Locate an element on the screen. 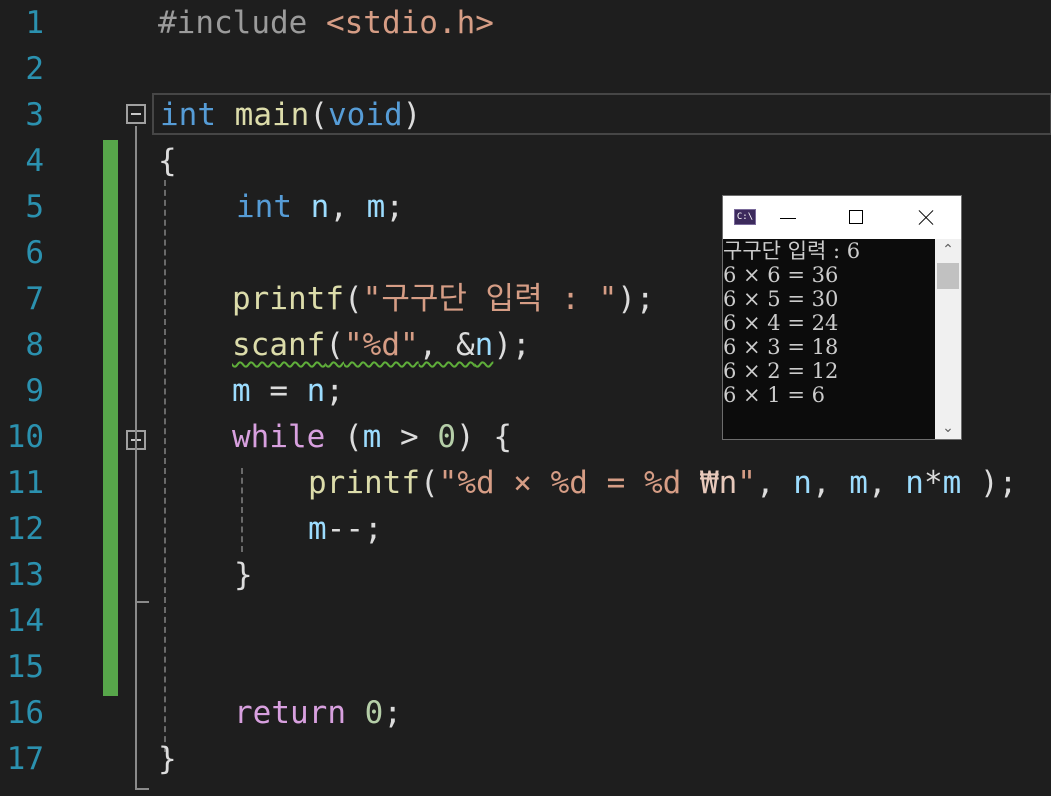 This screenshot has width=1051, height=796. code-line-1: #include <stdio.h> is located at coordinates (326, 23).